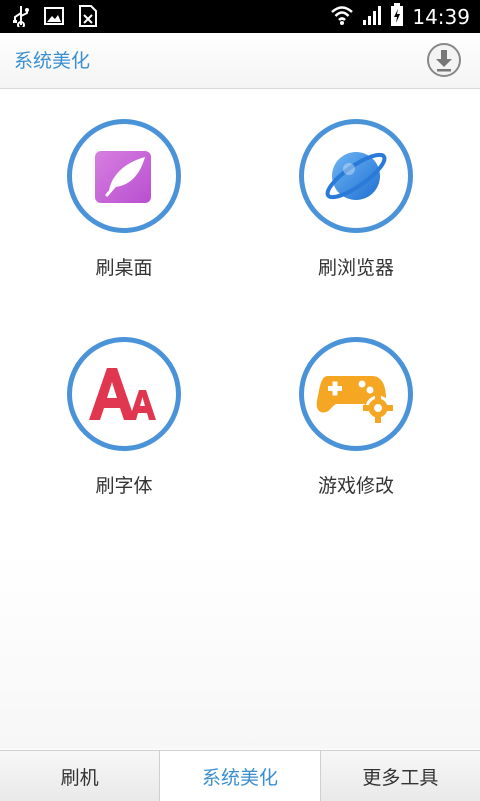 This screenshot has height=801, width=480. Describe the element at coordinates (124, 486) in the screenshot. I see `tile-label: 刷字体` at that location.